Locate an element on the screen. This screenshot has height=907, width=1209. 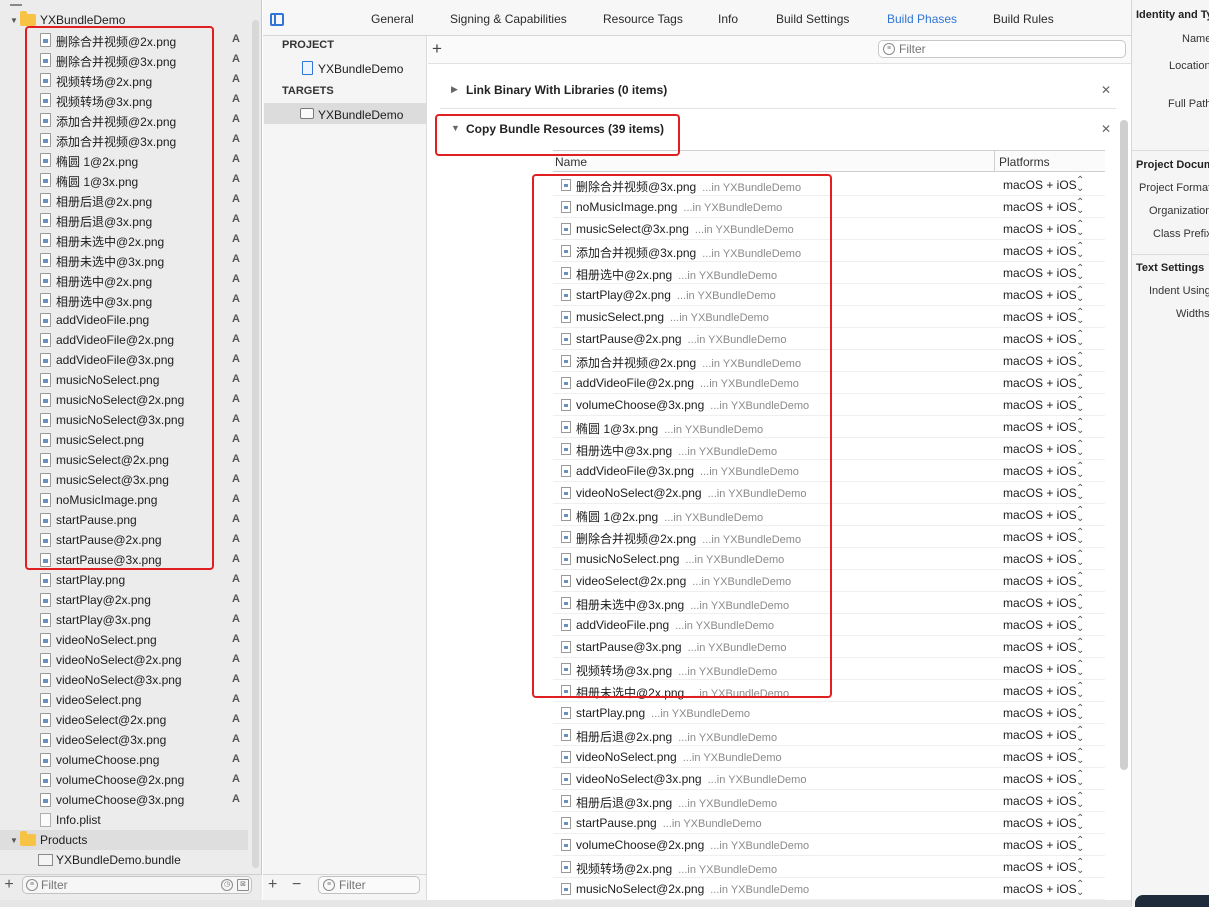
recent-files-clock-icon: ◷ is located at coordinates (227, 885).